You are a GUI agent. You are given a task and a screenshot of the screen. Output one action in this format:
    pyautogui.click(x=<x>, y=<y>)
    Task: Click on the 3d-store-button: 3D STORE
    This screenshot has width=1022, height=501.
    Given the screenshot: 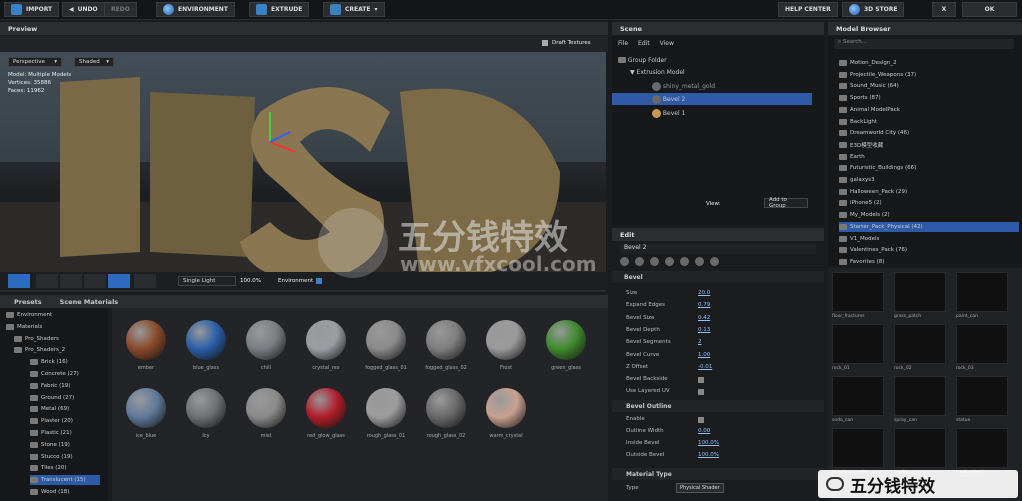 What is the action you would take?
    pyautogui.click(x=873, y=9)
    